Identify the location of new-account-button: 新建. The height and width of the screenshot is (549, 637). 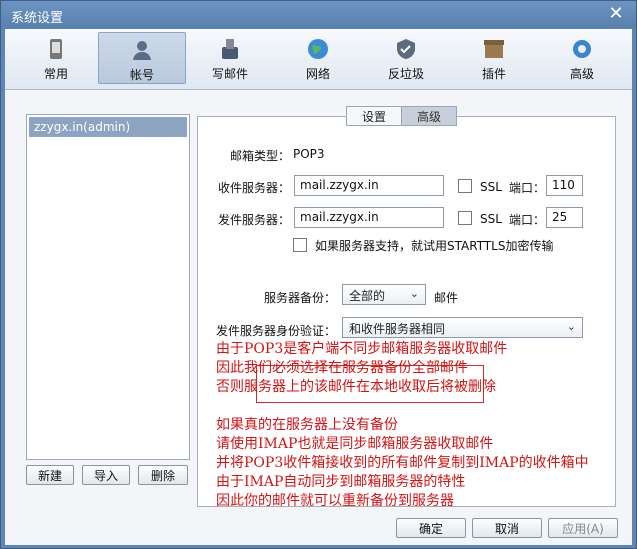
(50, 475).